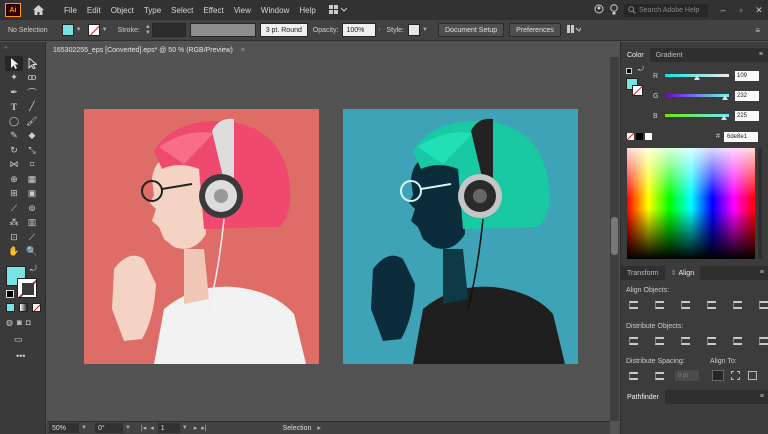  What do you see at coordinates (94, 10) in the screenshot?
I see `menu-edit: Edit` at bounding box center [94, 10].